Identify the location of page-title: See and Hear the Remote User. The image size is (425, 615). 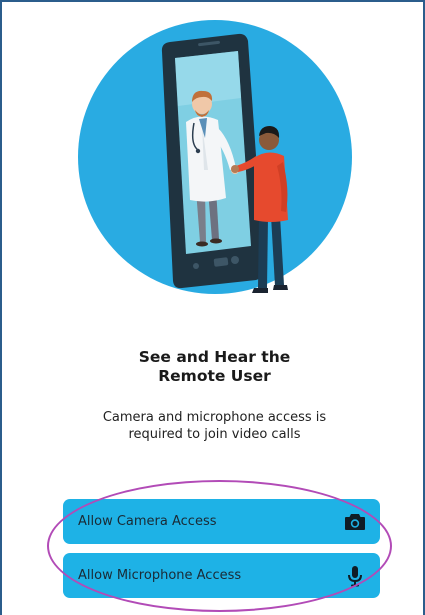
(212, 367).